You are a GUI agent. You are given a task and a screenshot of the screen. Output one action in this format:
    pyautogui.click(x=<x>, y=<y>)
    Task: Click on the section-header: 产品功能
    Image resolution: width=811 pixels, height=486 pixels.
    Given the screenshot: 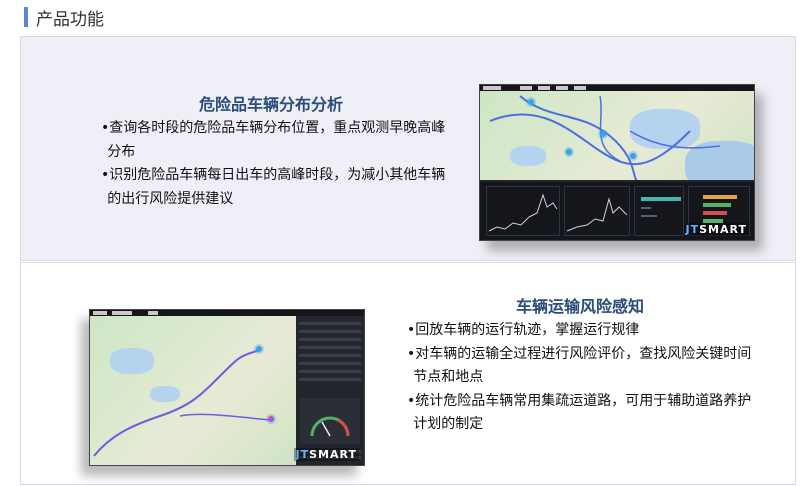 What is the action you would take?
    pyautogui.click(x=64, y=18)
    